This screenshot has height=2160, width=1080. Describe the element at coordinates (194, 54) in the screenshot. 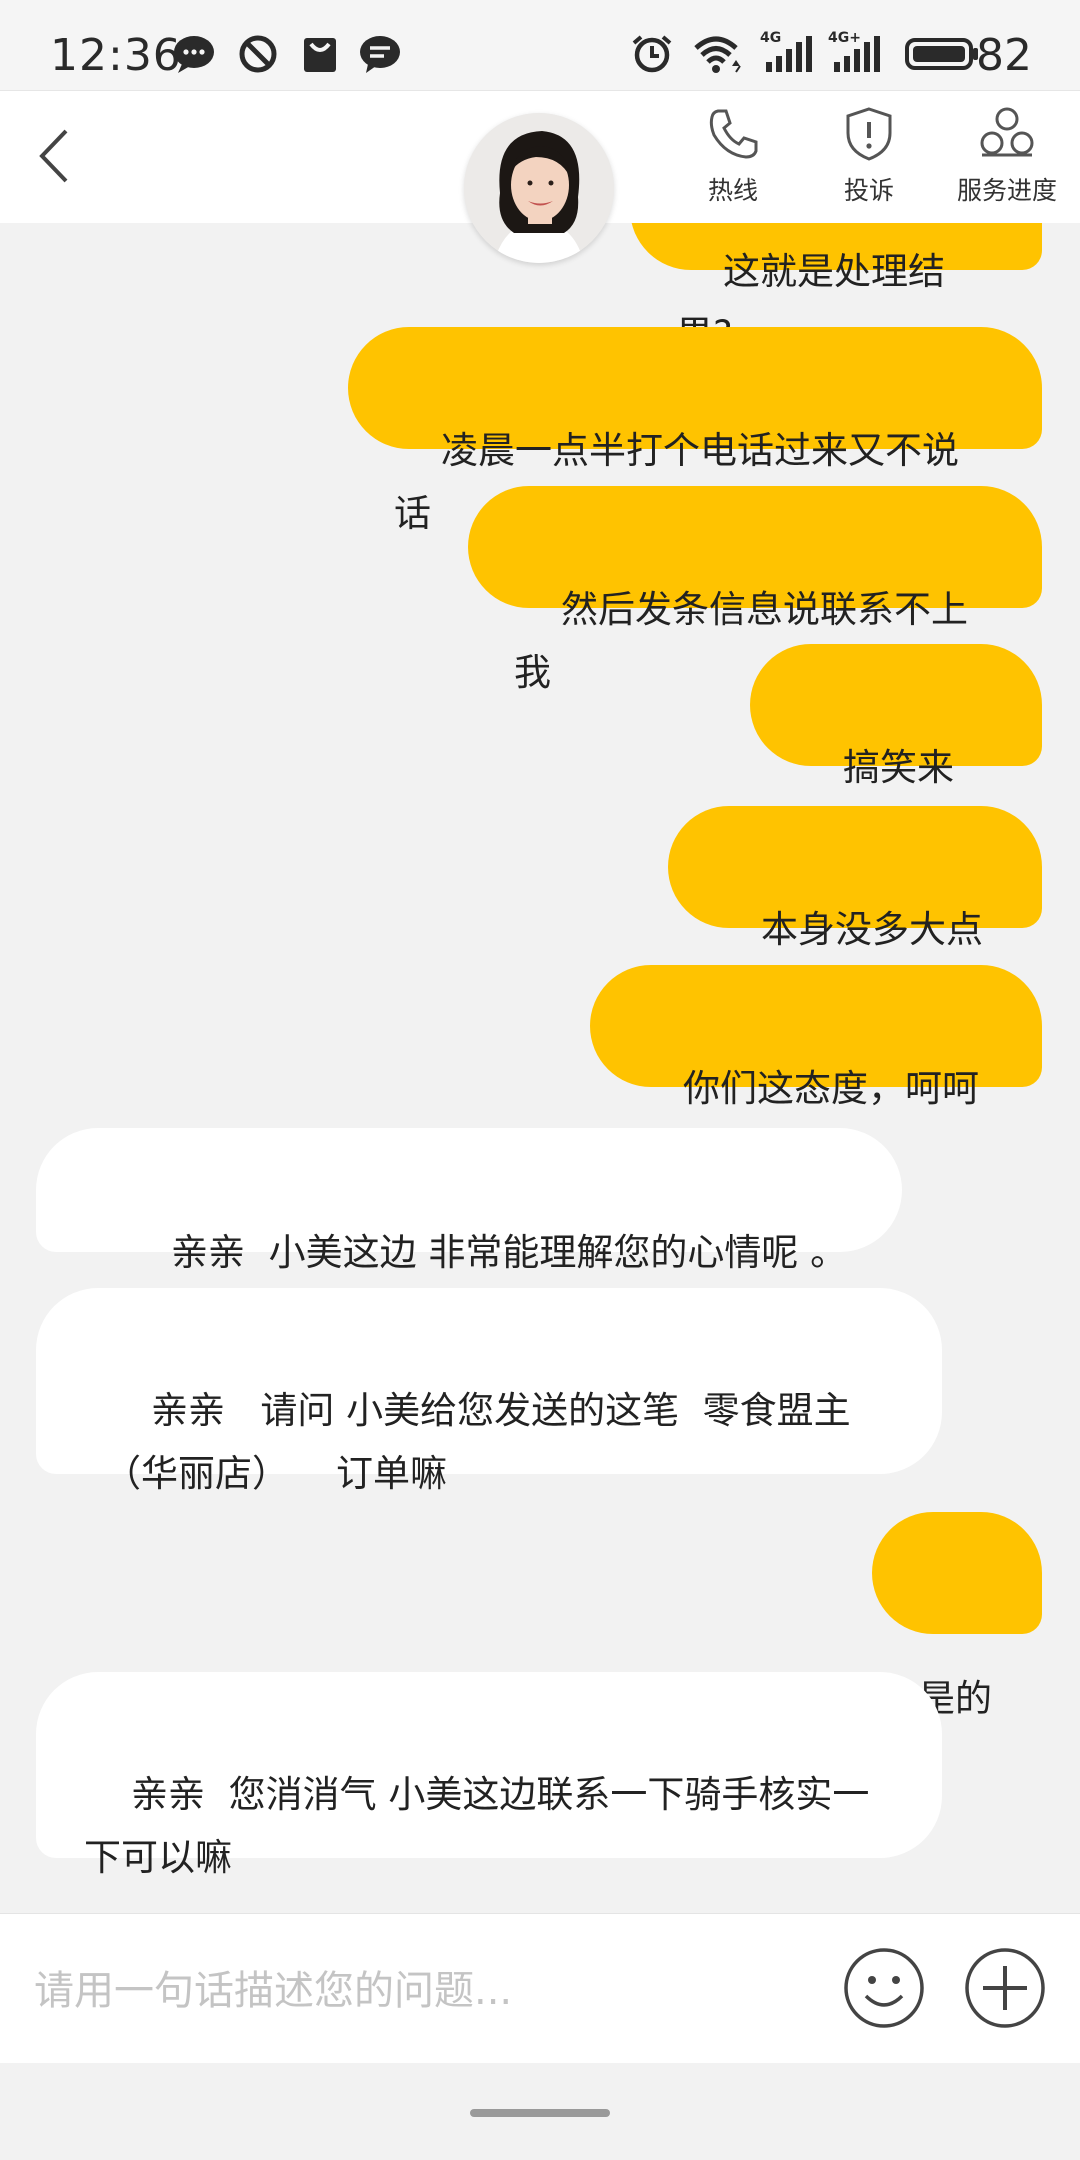

I see `message-bubble-icon` at that location.